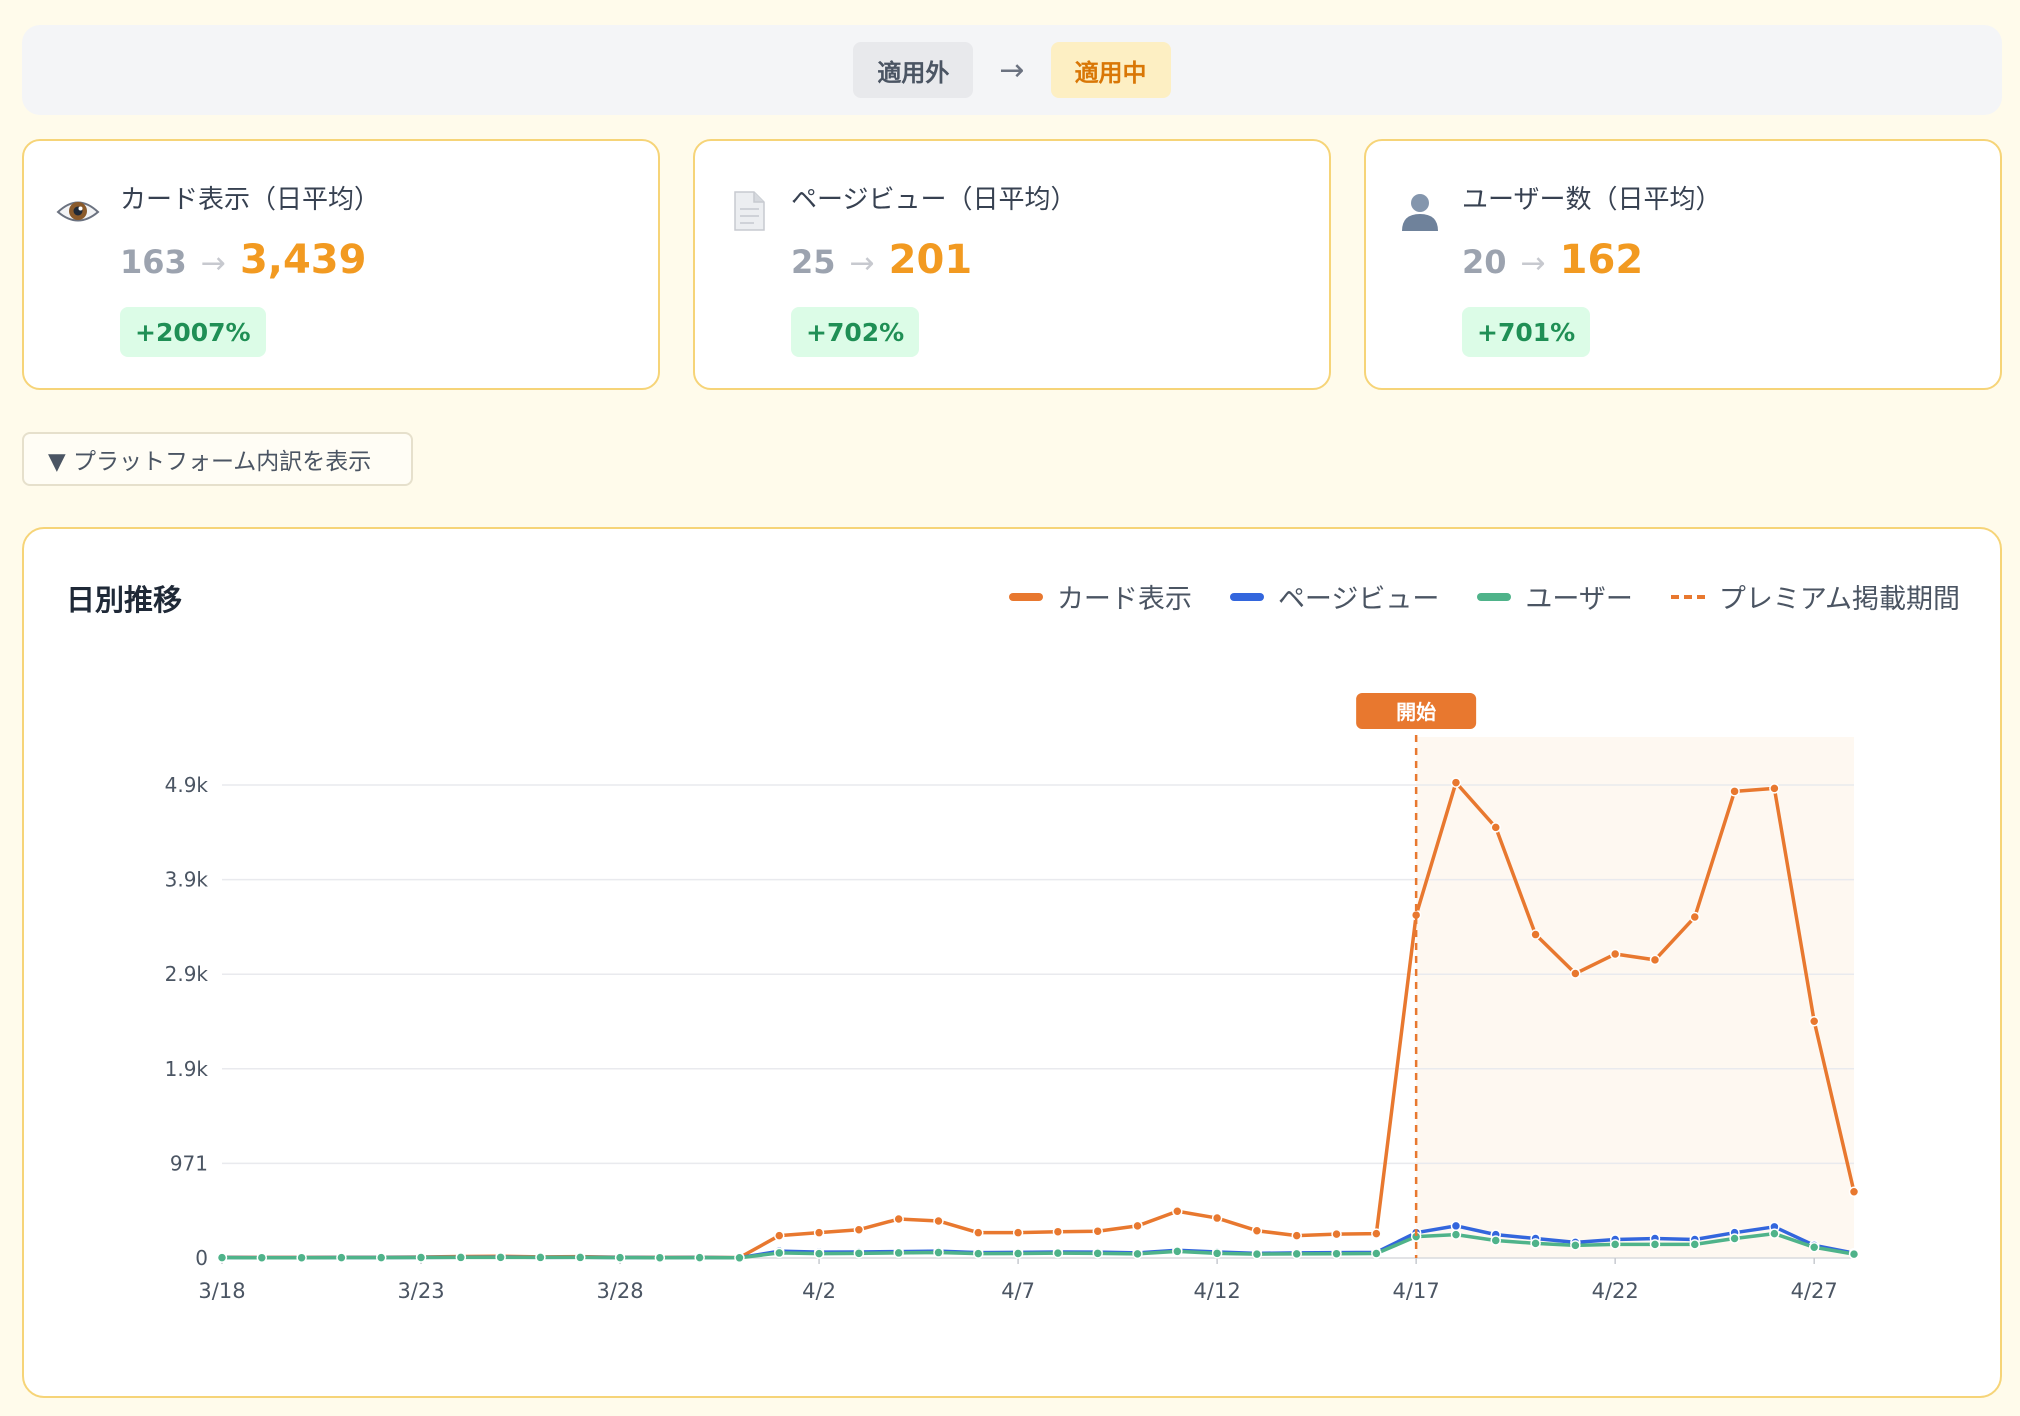 This screenshot has height=1416, width=2020. Describe the element at coordinates (930, 260) in the screenshot. I see `value-after: 201` at that location.